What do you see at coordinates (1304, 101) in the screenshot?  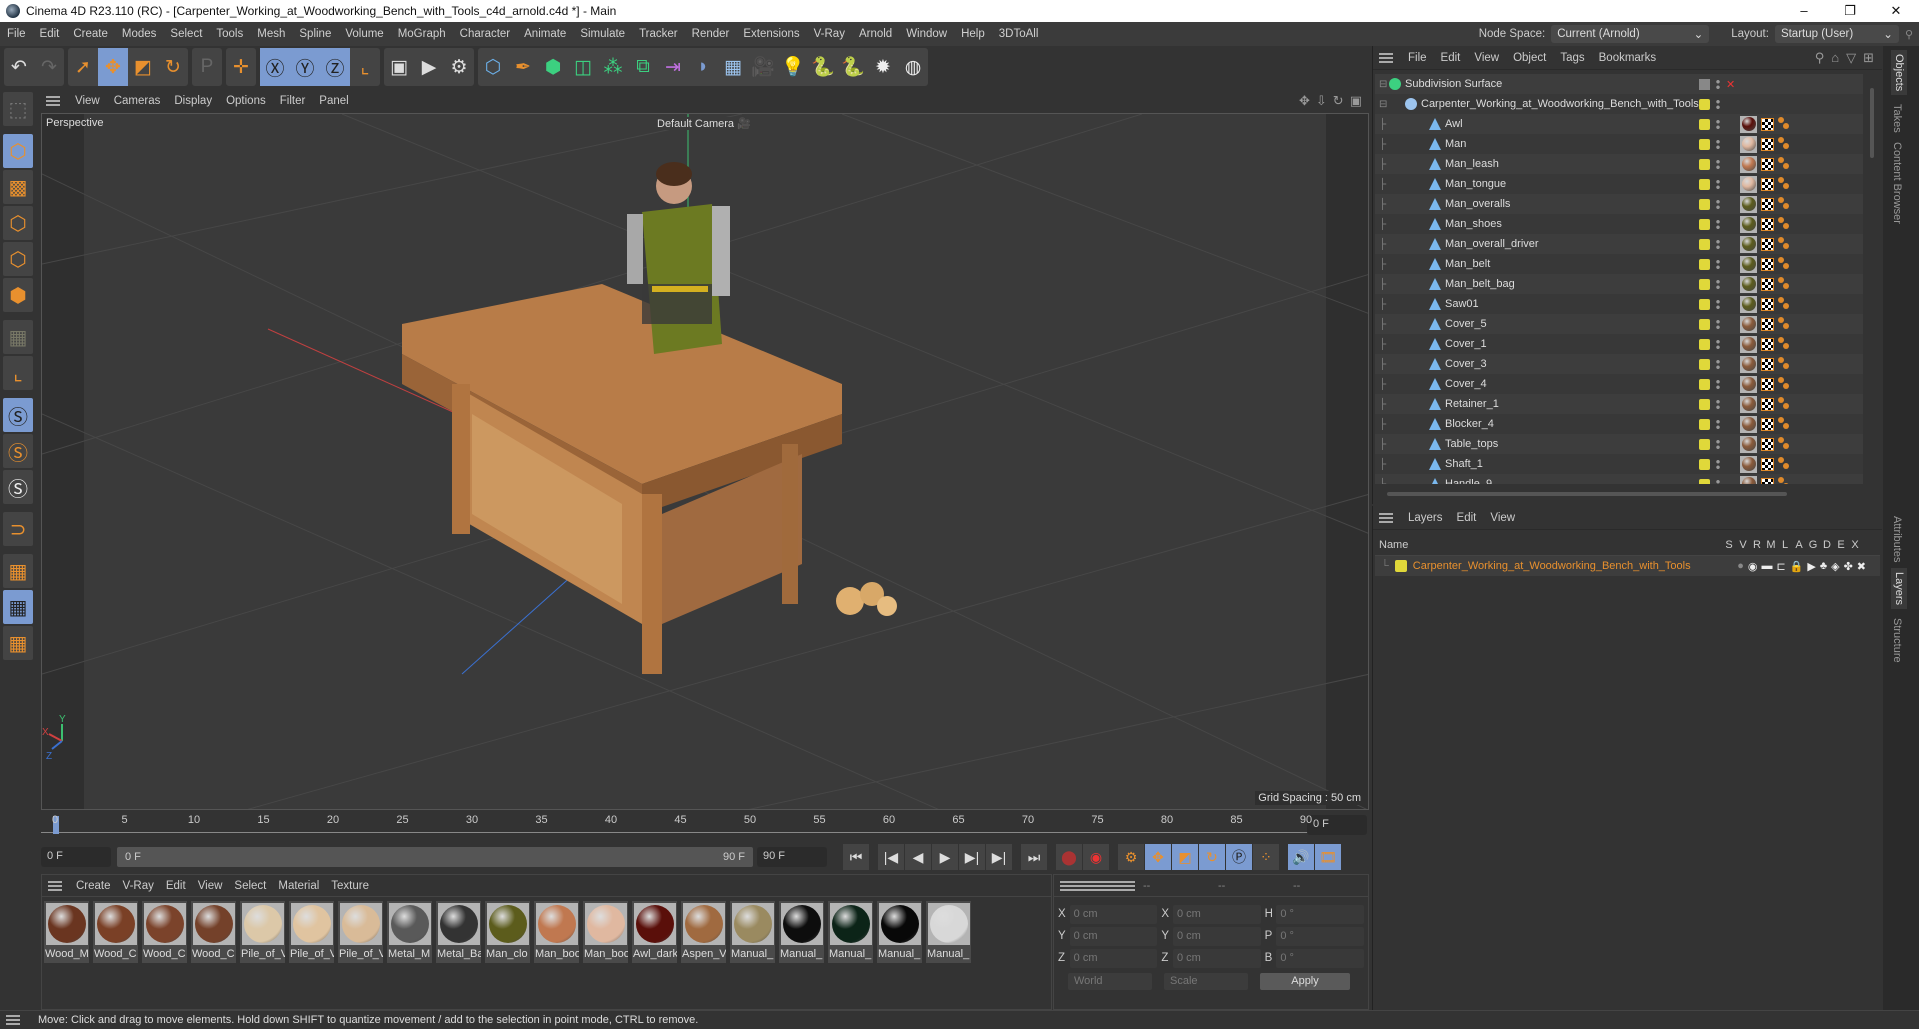 I see `pan-view-icon: ✥` at bounding box center [1304, 101].